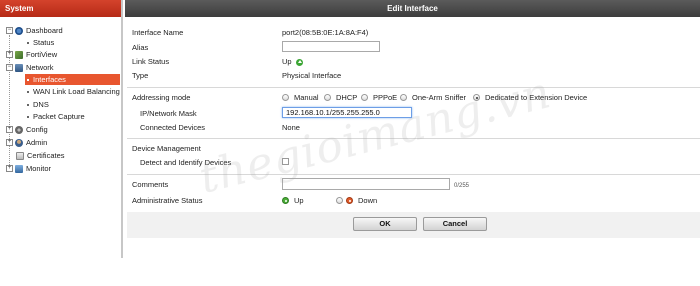 The image size is (700, 286). Describe the element at coordinates (287, 61) in the screenshot. I see `link-status-text: Up` at that location.